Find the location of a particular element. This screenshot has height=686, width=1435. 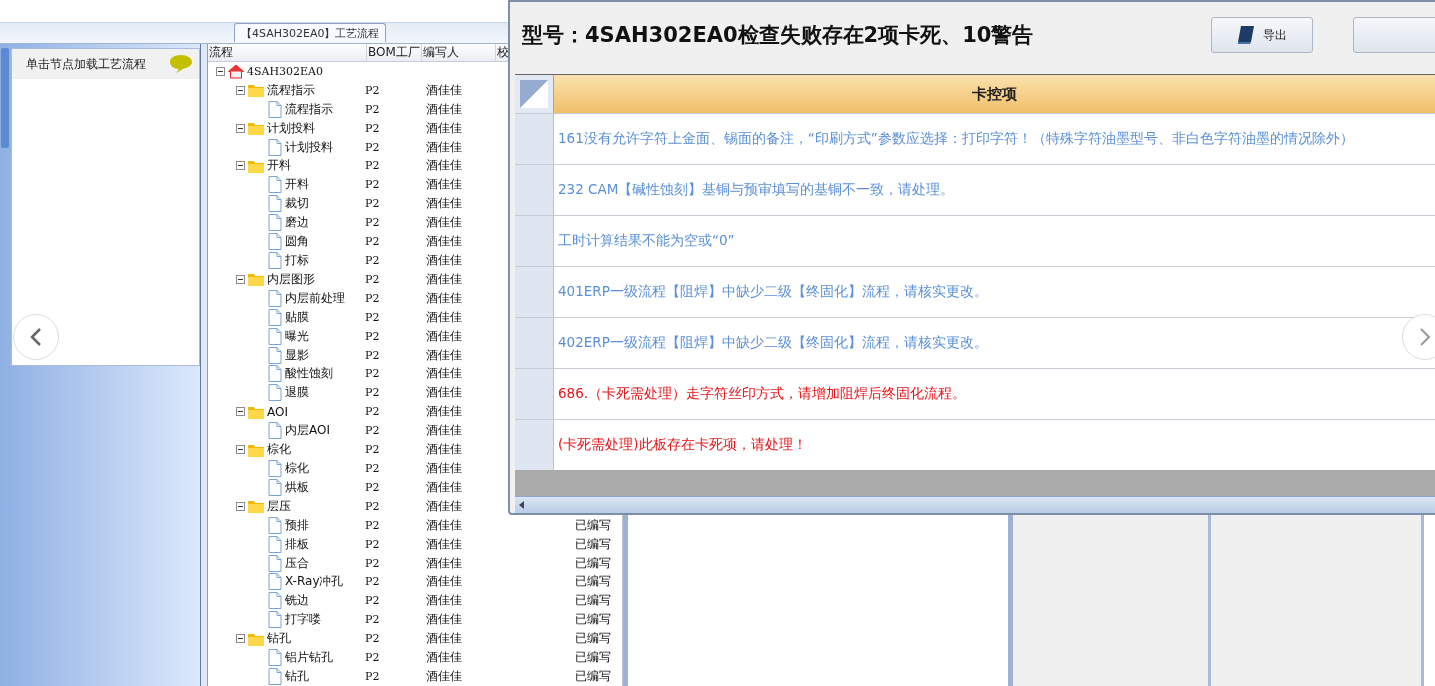

column-header: 卡控项 is located at coordinates (994, 94).